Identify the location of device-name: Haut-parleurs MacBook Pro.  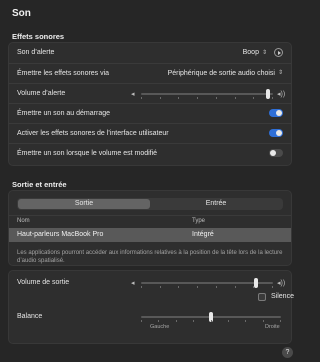
(60, 234).